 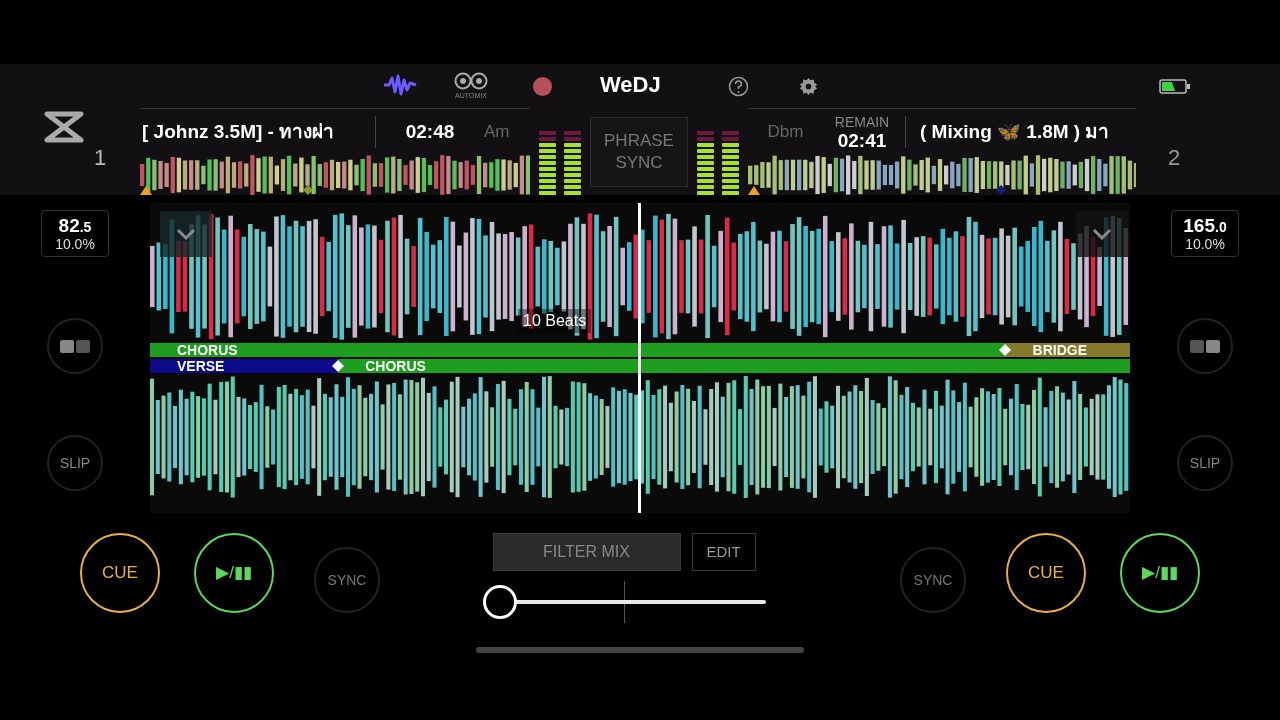 I want to click on bpm-value: 82, so click(x=69, y=225).